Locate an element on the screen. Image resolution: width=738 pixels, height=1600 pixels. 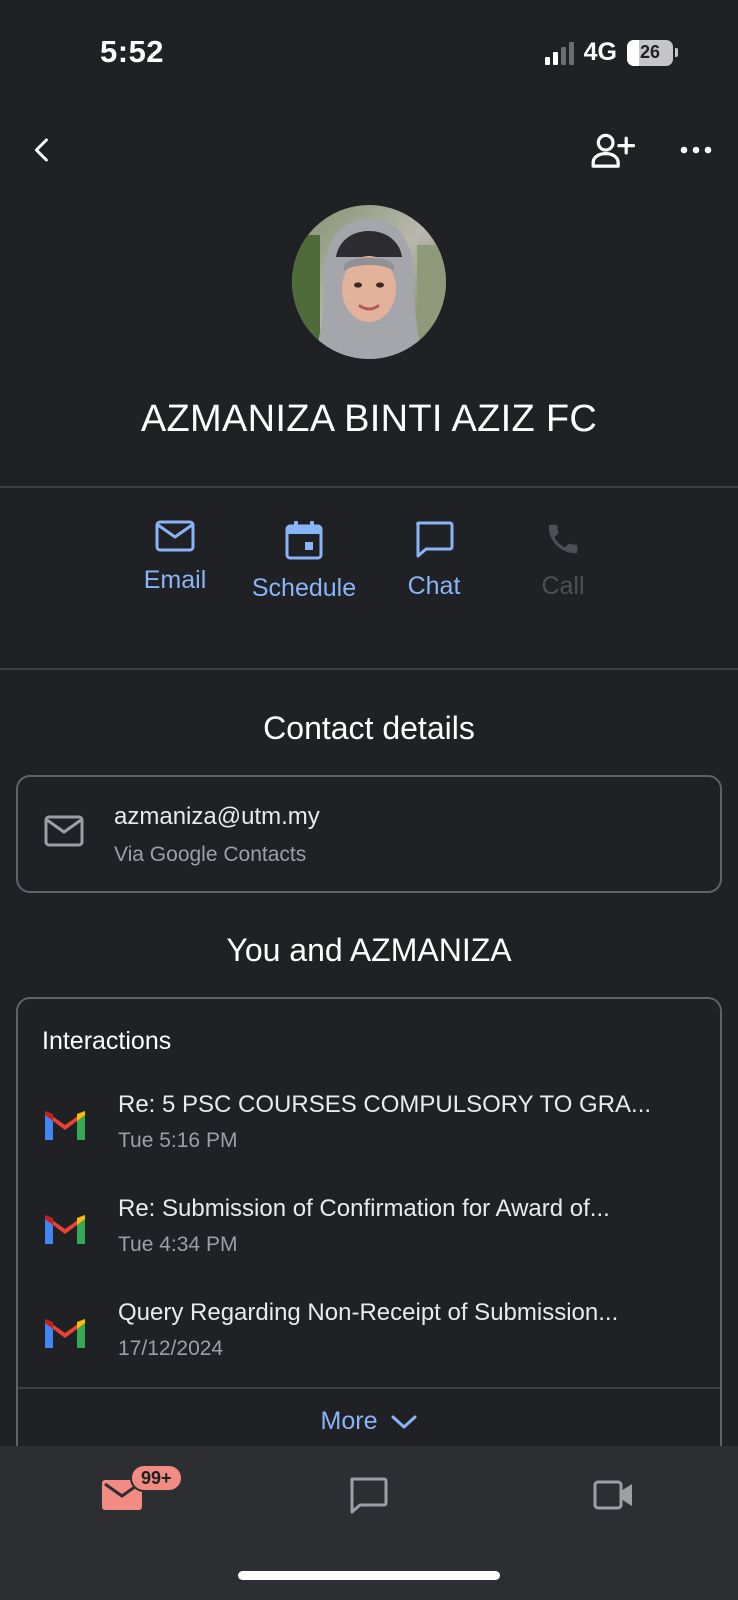
quick-actions: Email Schedule Chat Call is located at coordinates (369, 570).